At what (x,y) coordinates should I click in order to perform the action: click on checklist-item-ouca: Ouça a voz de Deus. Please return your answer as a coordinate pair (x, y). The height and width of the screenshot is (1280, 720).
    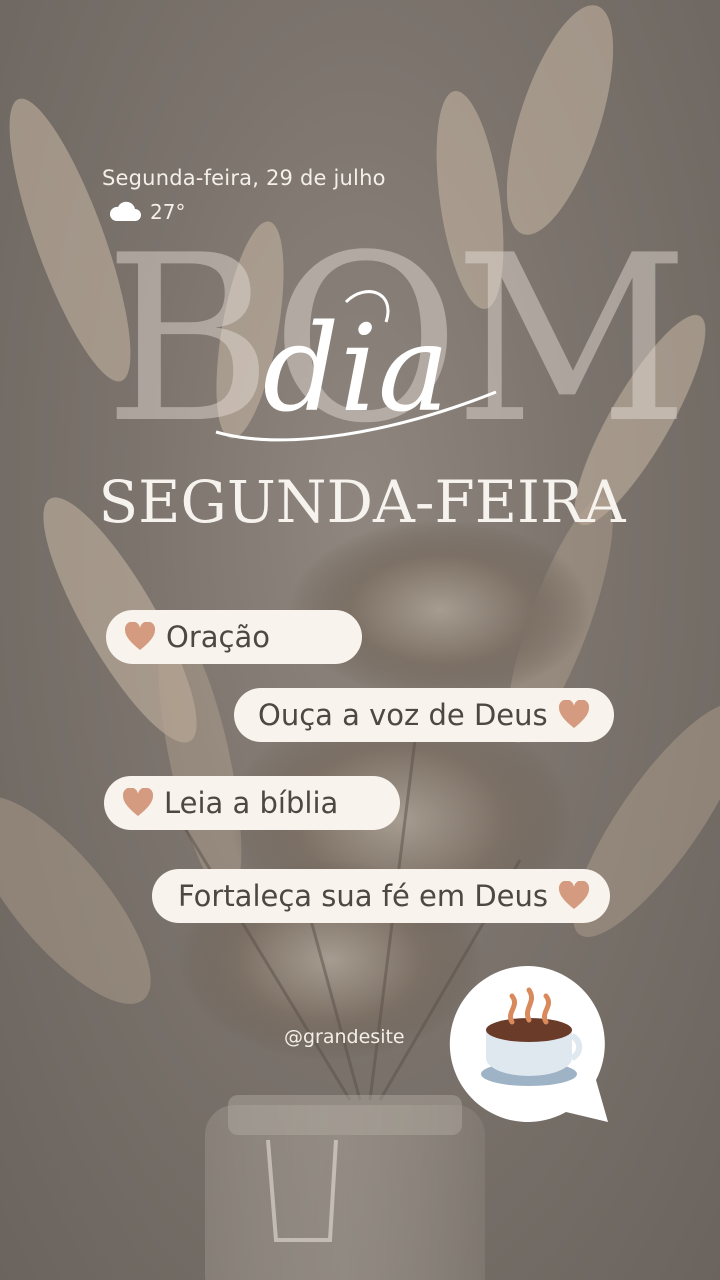
    Looking at the image, I should click on (424, 715).